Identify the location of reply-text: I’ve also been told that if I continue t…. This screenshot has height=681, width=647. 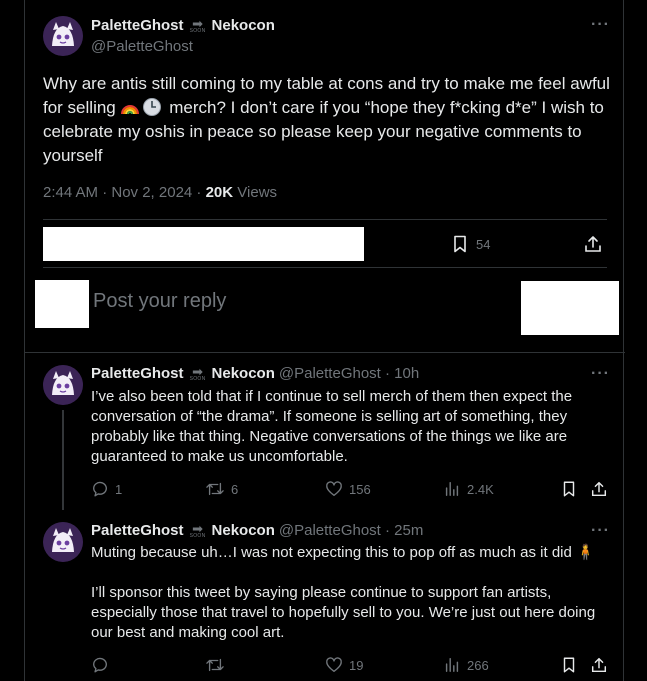
(332, 426).